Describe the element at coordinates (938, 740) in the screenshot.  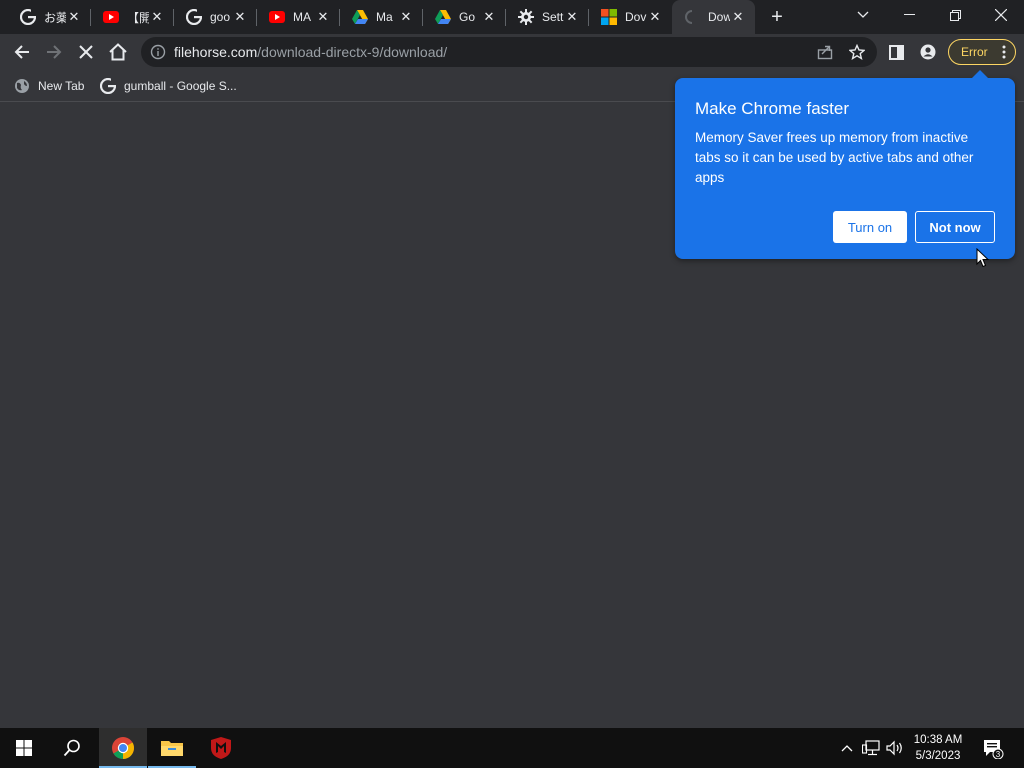
I see `clock-time: 10:38 AM` at that location.